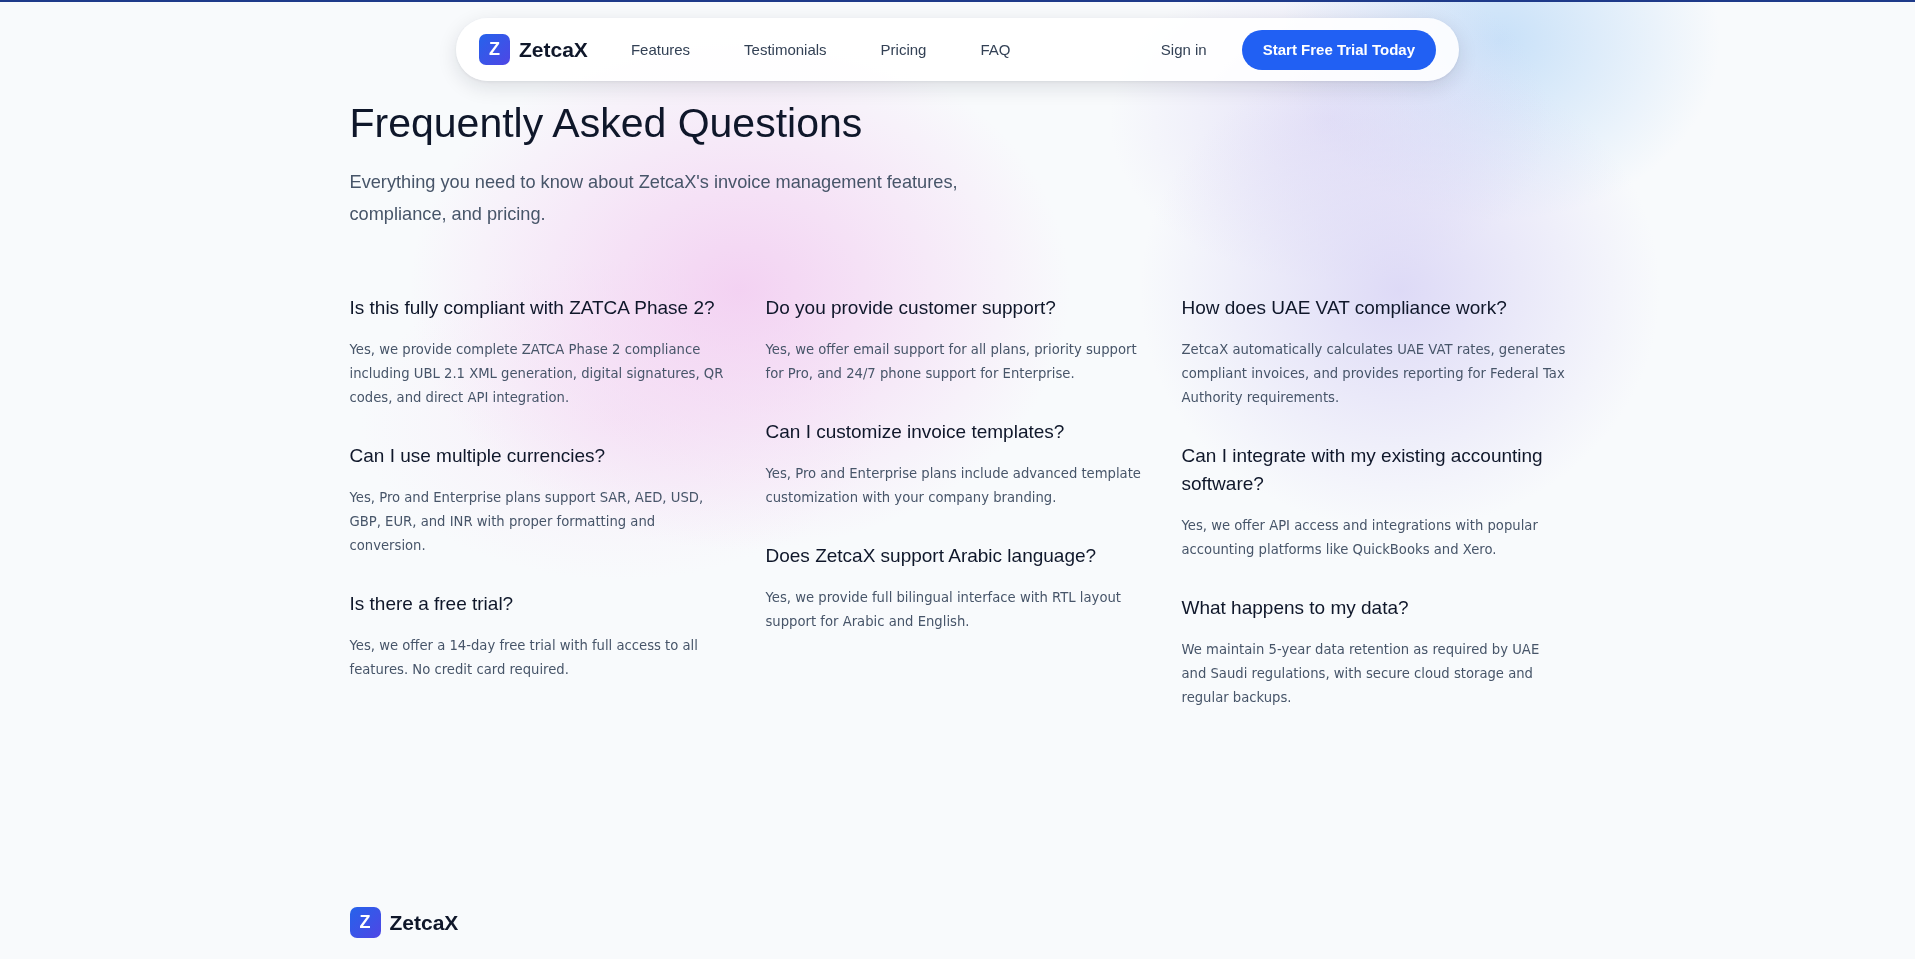 This screenshot has width=1915, height=959. I want to click on faq-question: What happens to my data?, so click(1295, 608).